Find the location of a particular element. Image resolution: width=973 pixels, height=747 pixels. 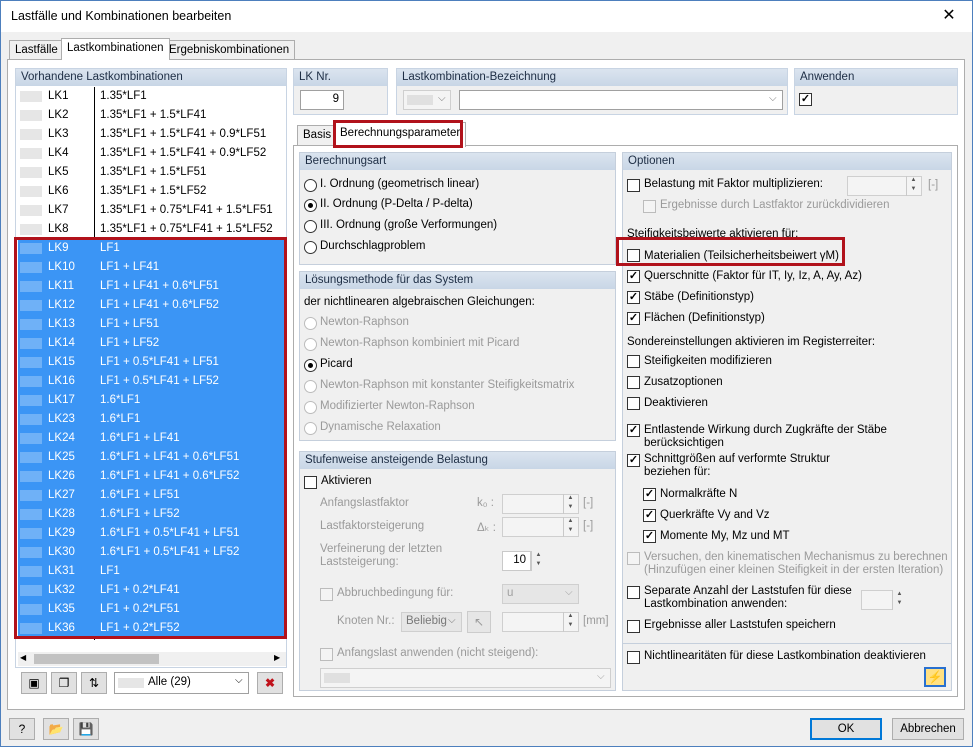

zusatz-checkbox is located at coordinates (633, 382).